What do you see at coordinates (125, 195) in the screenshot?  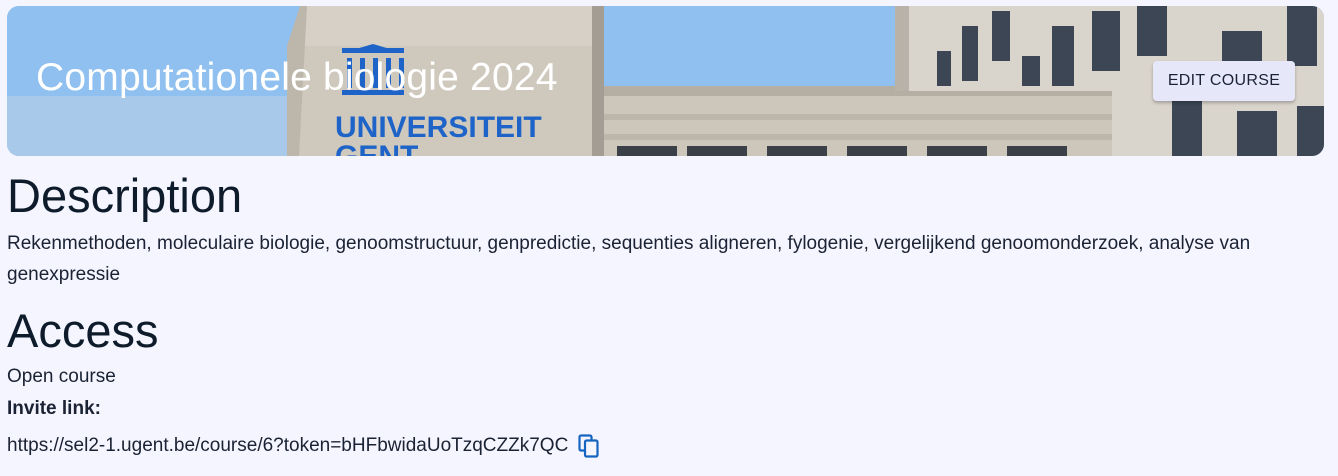 I see `description-heading: Description` at bounding box center [125, 195].